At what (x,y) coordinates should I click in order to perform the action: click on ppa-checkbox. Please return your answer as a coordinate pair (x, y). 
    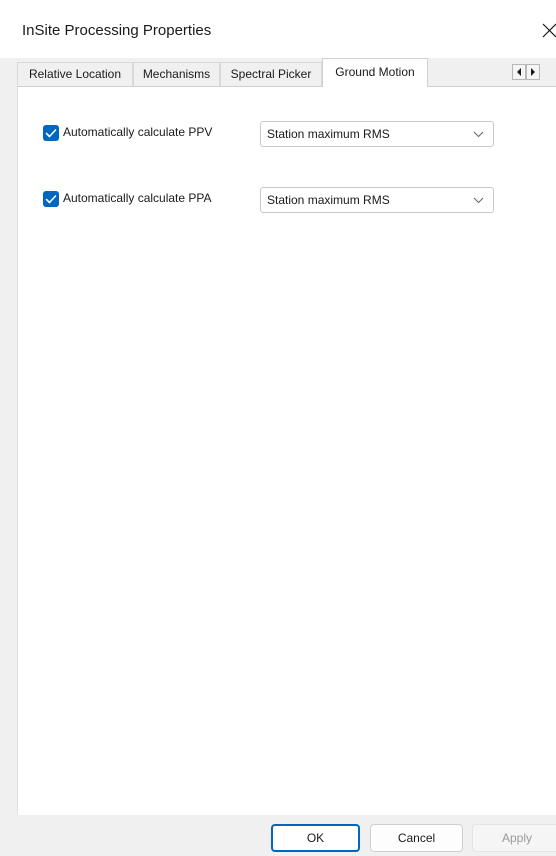
    Looking at the image, I should click on (51, 199).